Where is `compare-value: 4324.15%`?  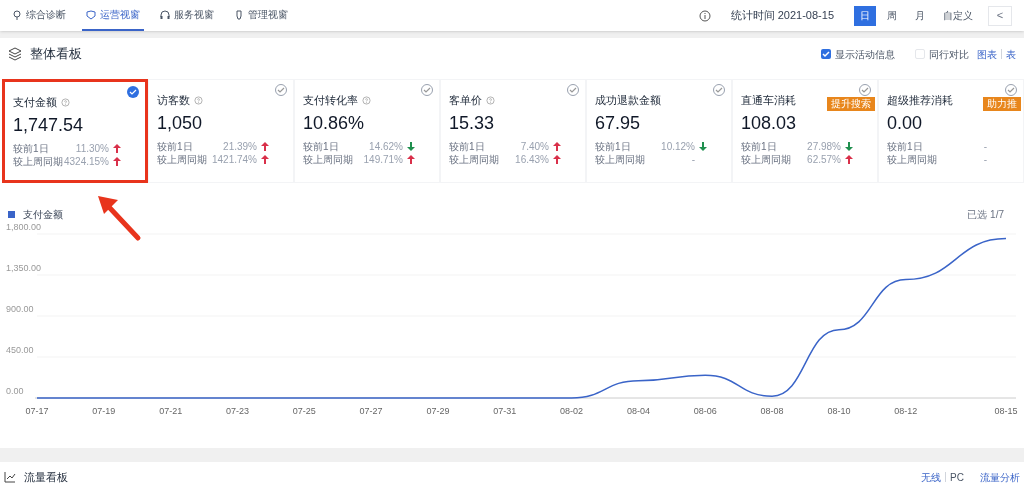 compare-value: 4324.15% is located at coordinates (86, 161).